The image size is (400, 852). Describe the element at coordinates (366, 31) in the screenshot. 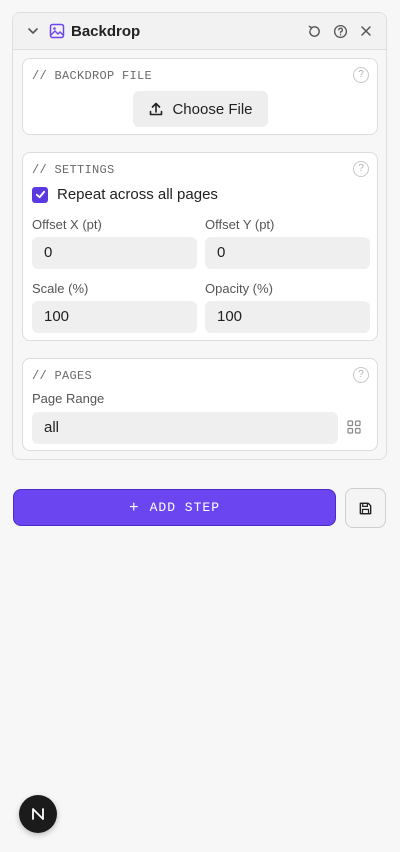

I see `close-icon` at that location.